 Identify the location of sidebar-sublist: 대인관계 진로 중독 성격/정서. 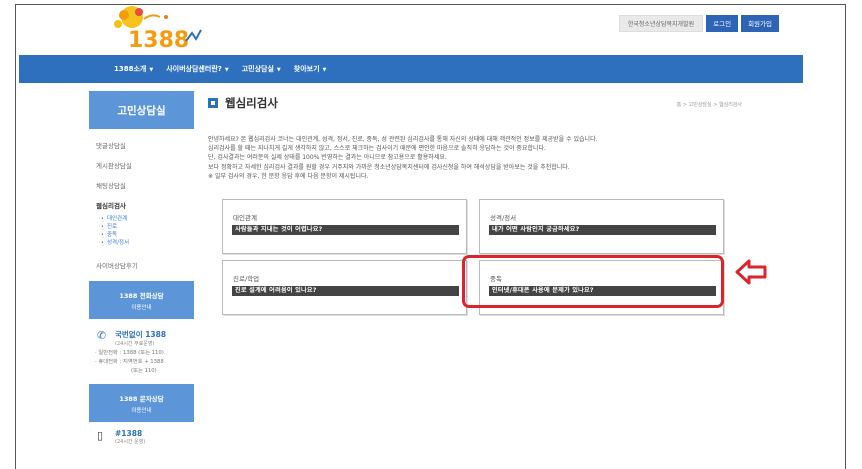
(141, 233).